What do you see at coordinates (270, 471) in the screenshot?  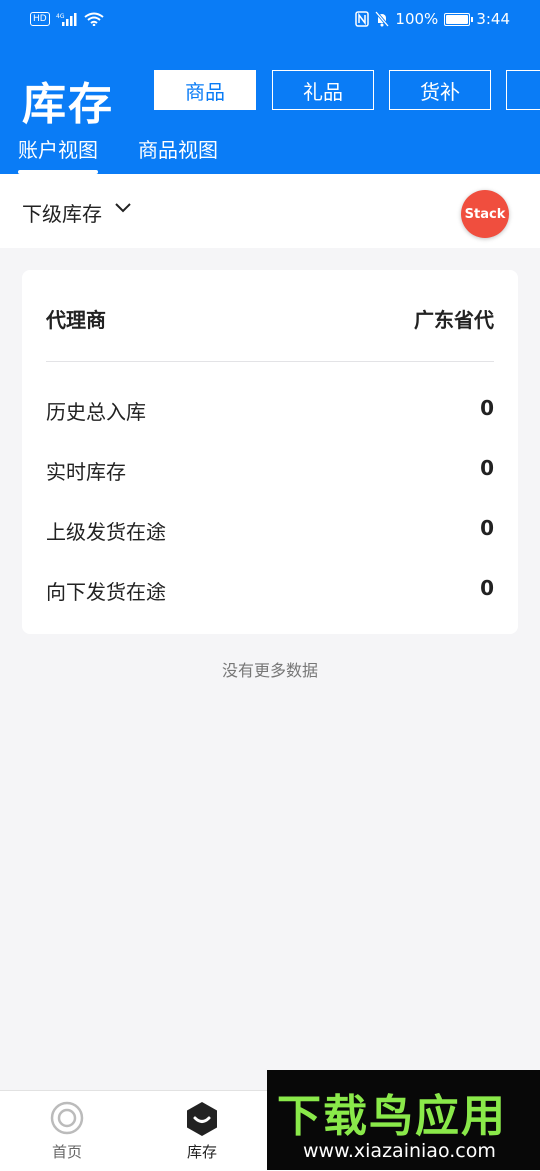 I see `row-realtime-stock: 实时库存 0` at bounding box center [270, 471].